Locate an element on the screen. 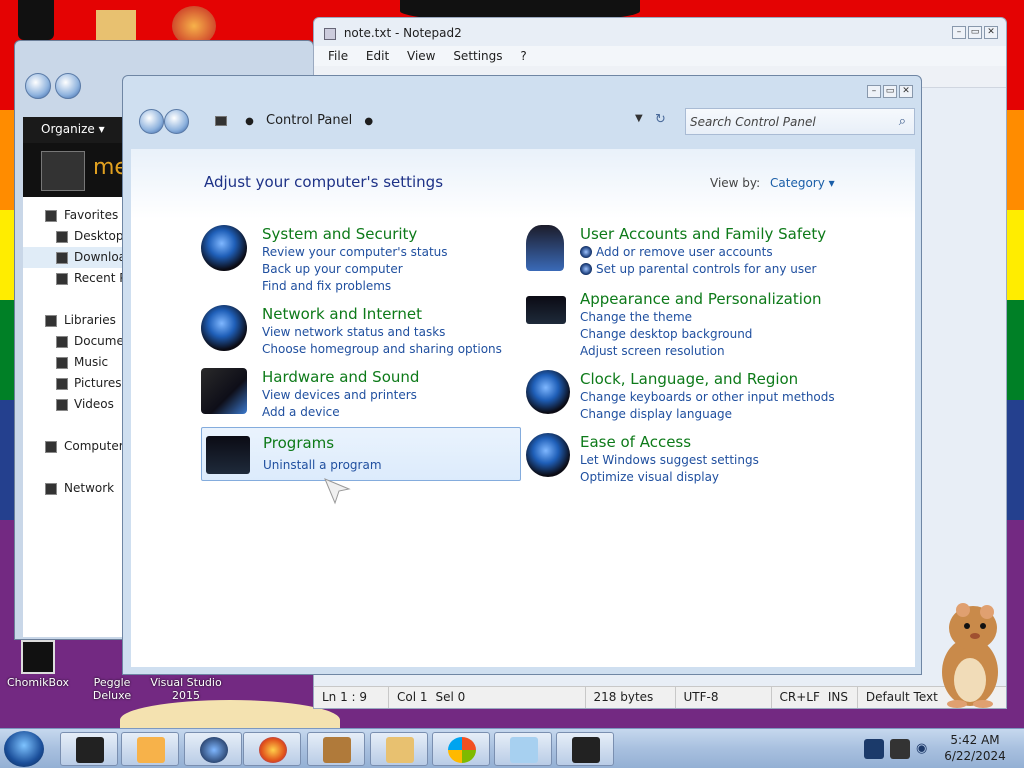 The image size is (1024, 768). category-link: View network status and tasks is located at coordinates (412, 332).